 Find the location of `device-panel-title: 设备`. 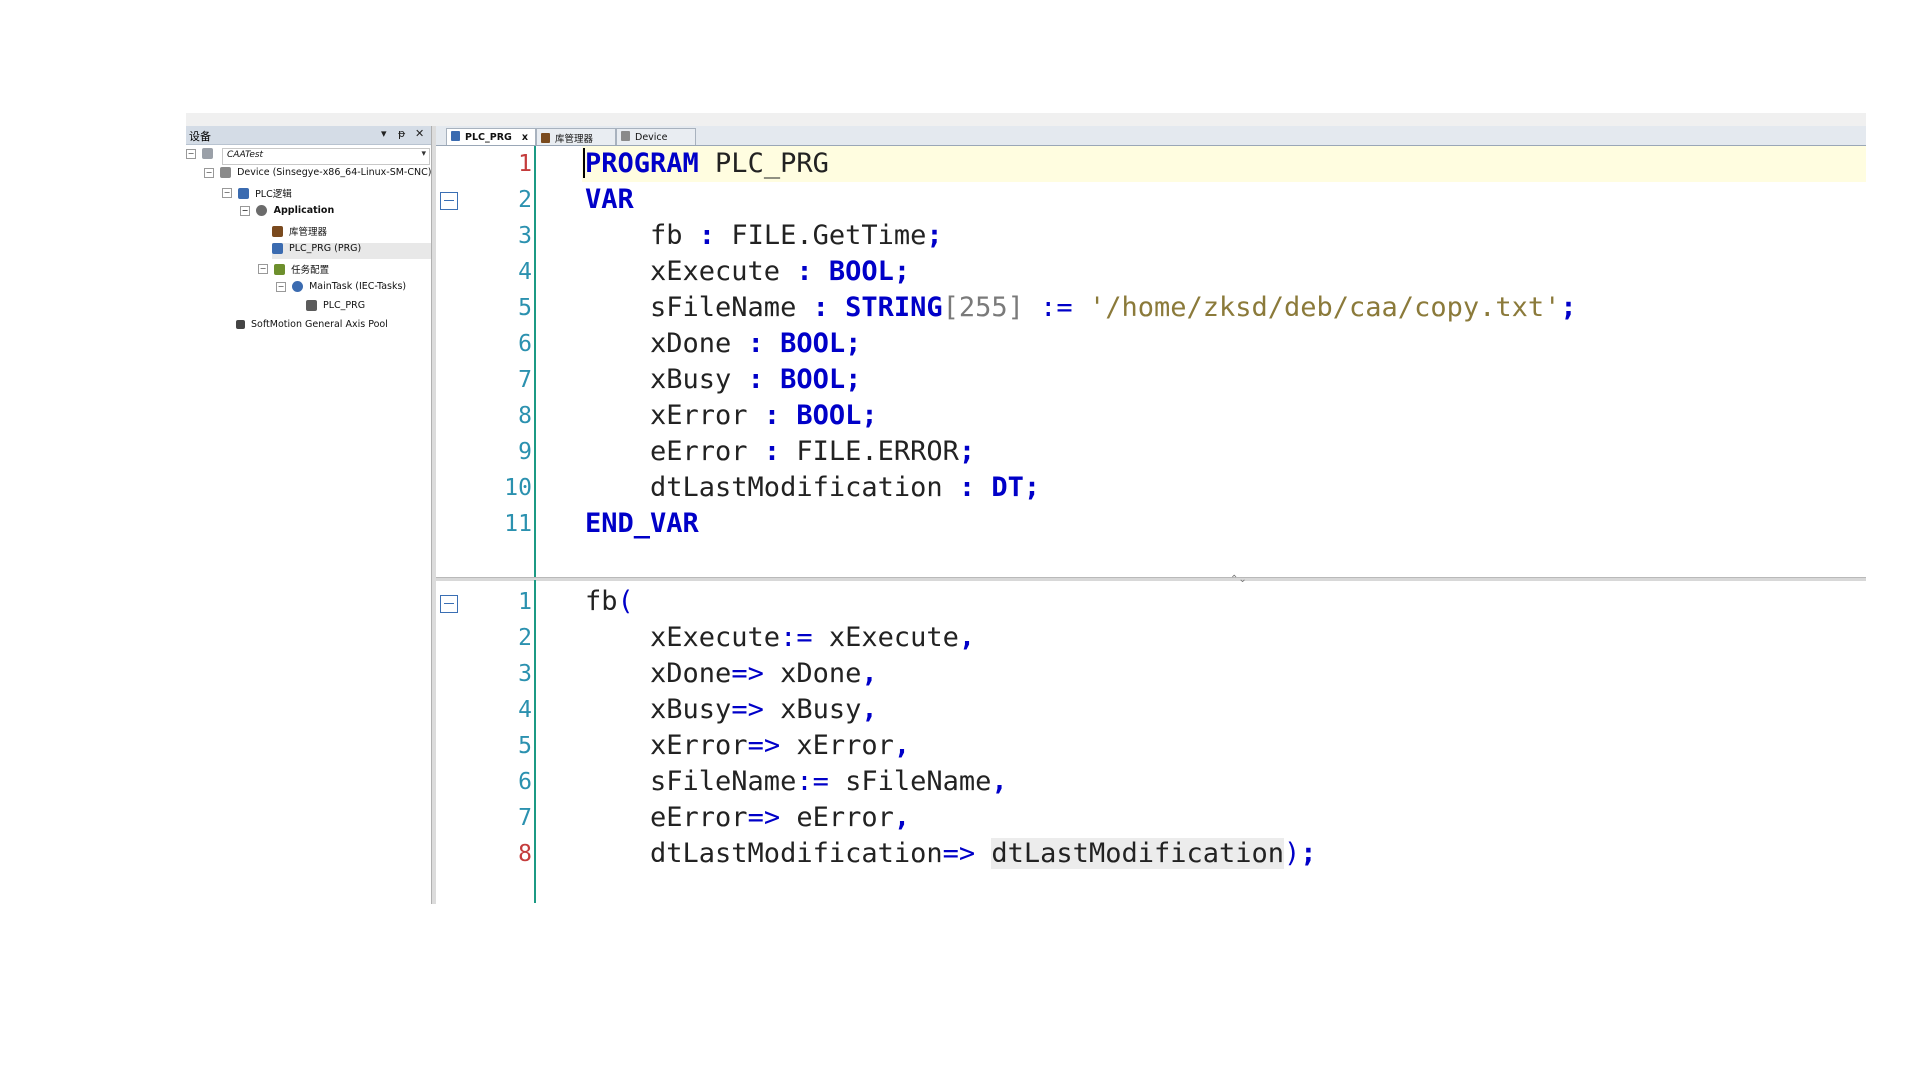

device-panel-title: 设备 is located at coordinates (200, 136).